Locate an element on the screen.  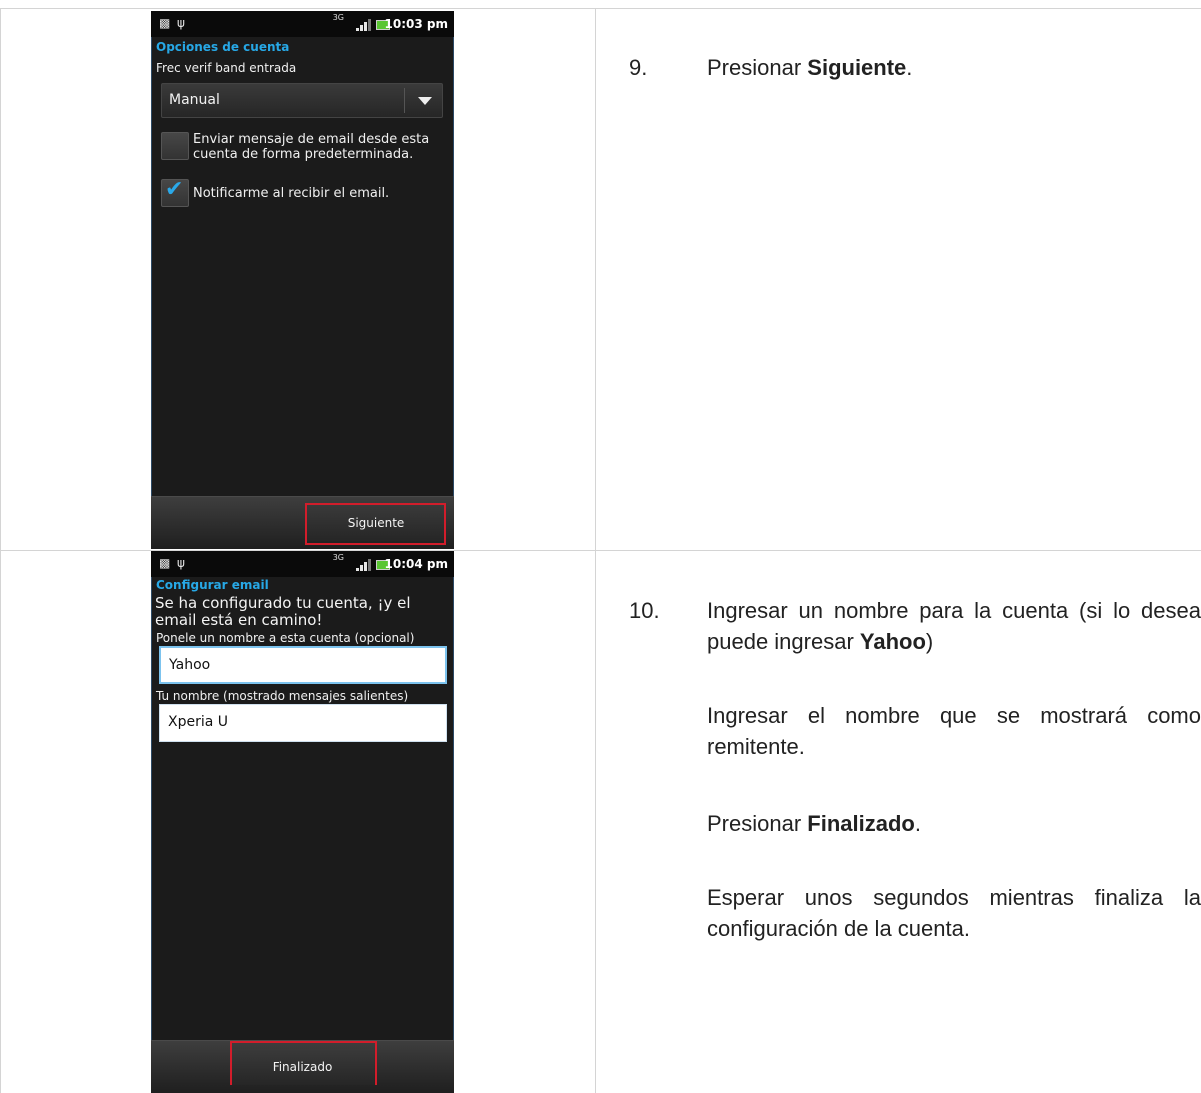
step-10-number: 10. is located at coordinates (644, 610).